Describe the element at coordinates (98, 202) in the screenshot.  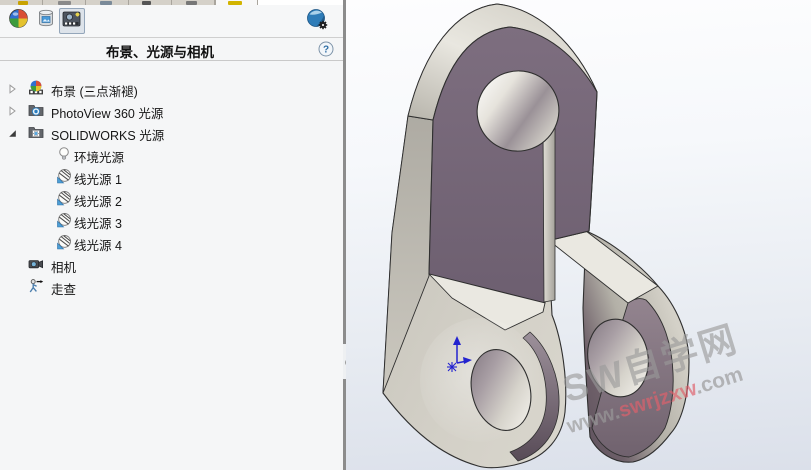
I see `tree-item-label: 线光源 2` at that location.